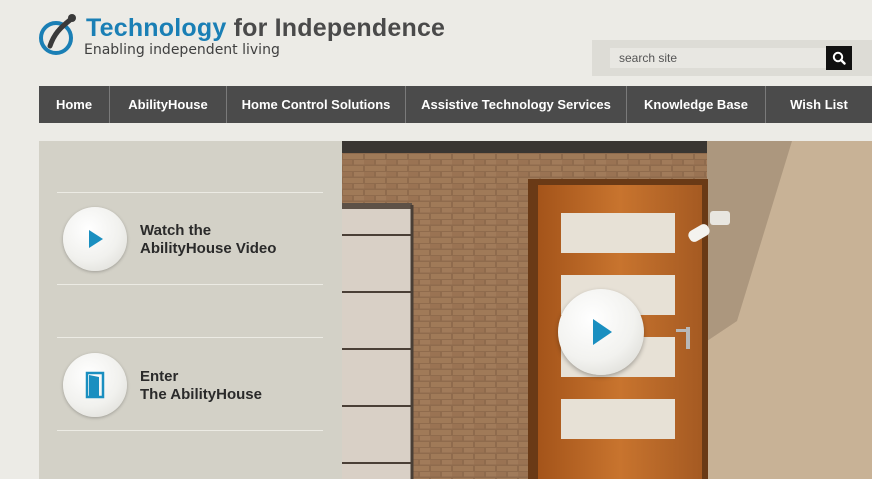  What do you see at coordinates (718, 58) in the screenshot?
I see `search-input` at bounding box center [718, 58].